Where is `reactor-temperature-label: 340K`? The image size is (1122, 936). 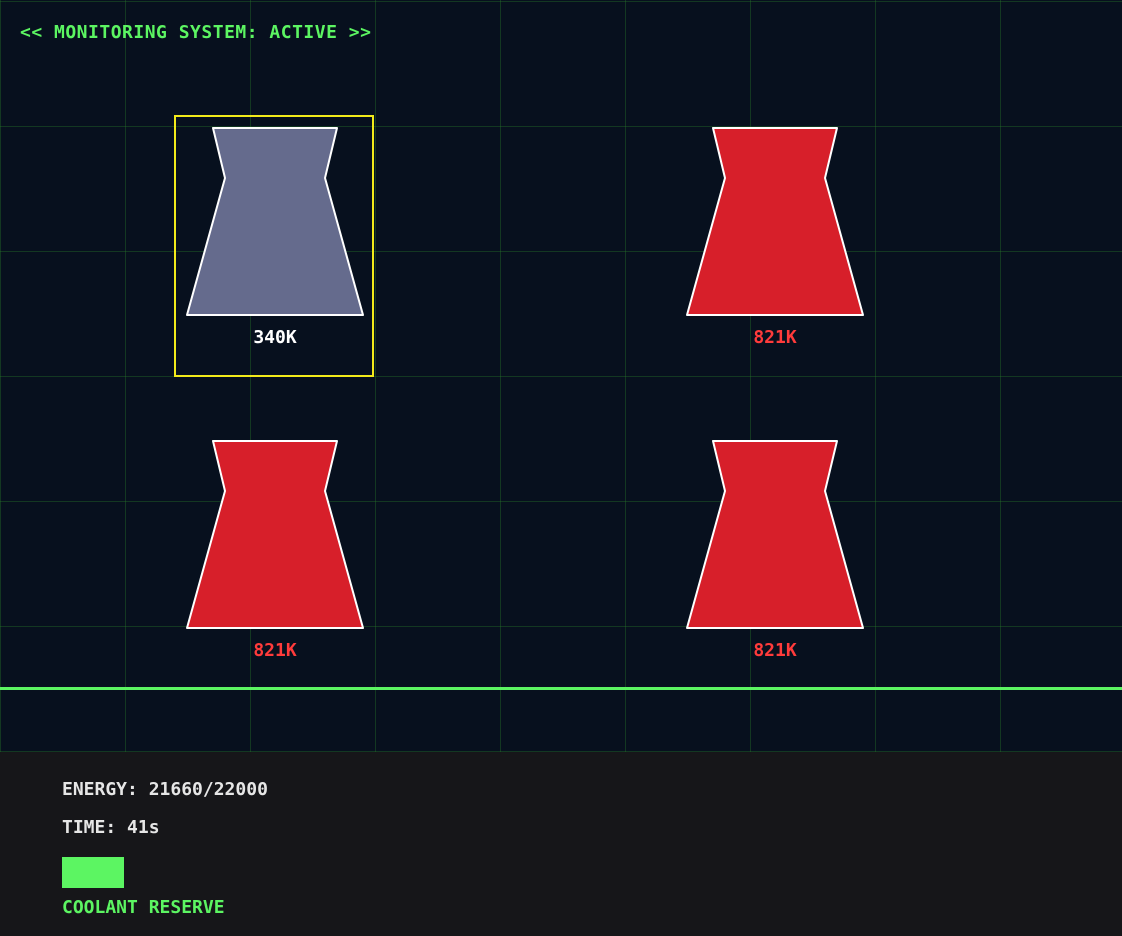 reactor-temperature-label: 340K is located at coordinates (275, 337).